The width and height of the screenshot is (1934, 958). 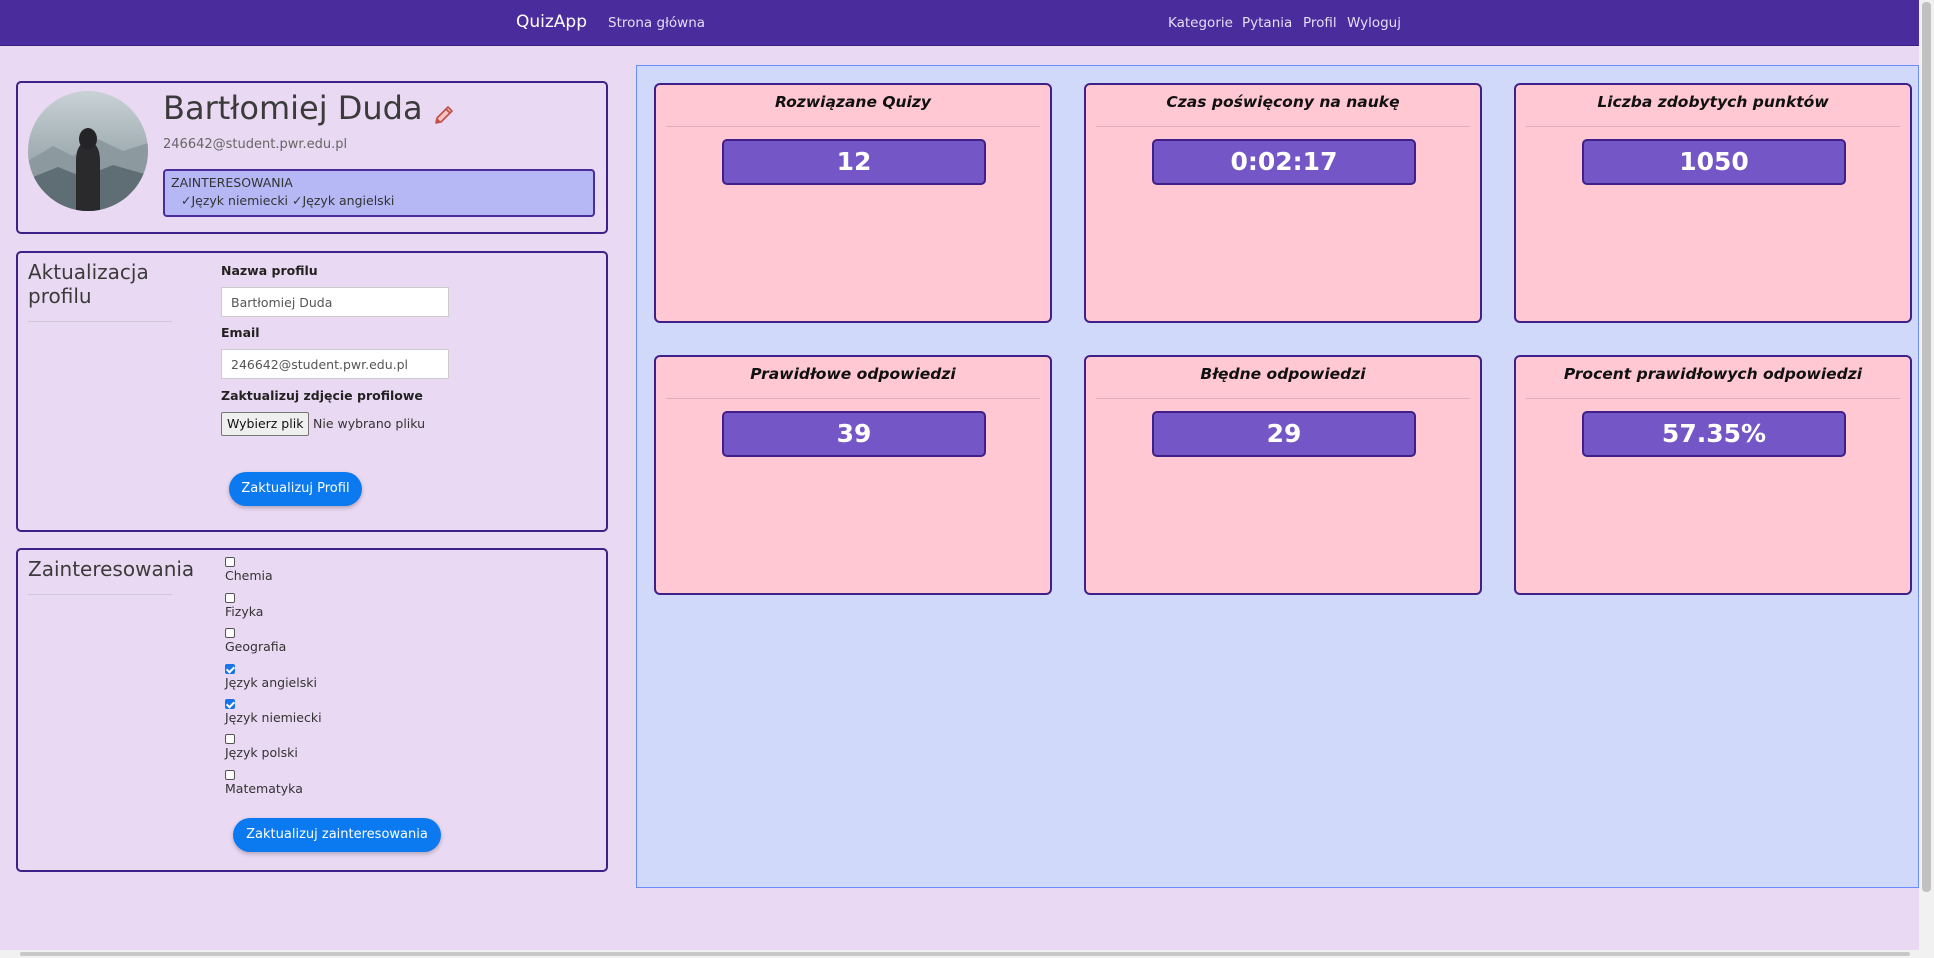 I want to click on interest-option: Język polski, so click(x=261, y=747).